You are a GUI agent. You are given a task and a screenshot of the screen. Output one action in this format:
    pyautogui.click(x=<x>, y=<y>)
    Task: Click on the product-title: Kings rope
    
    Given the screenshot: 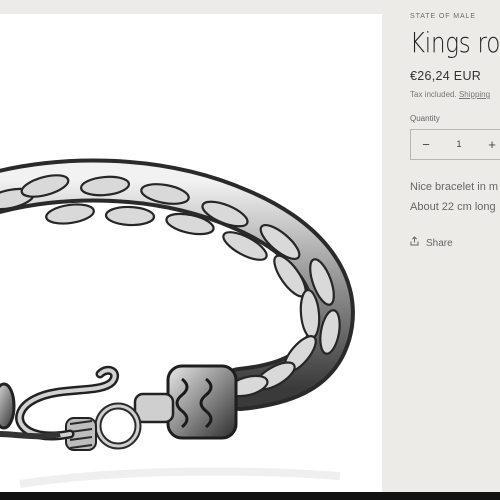 What is the action you would take?
    pyautogui.click(x=455, y=42)
    